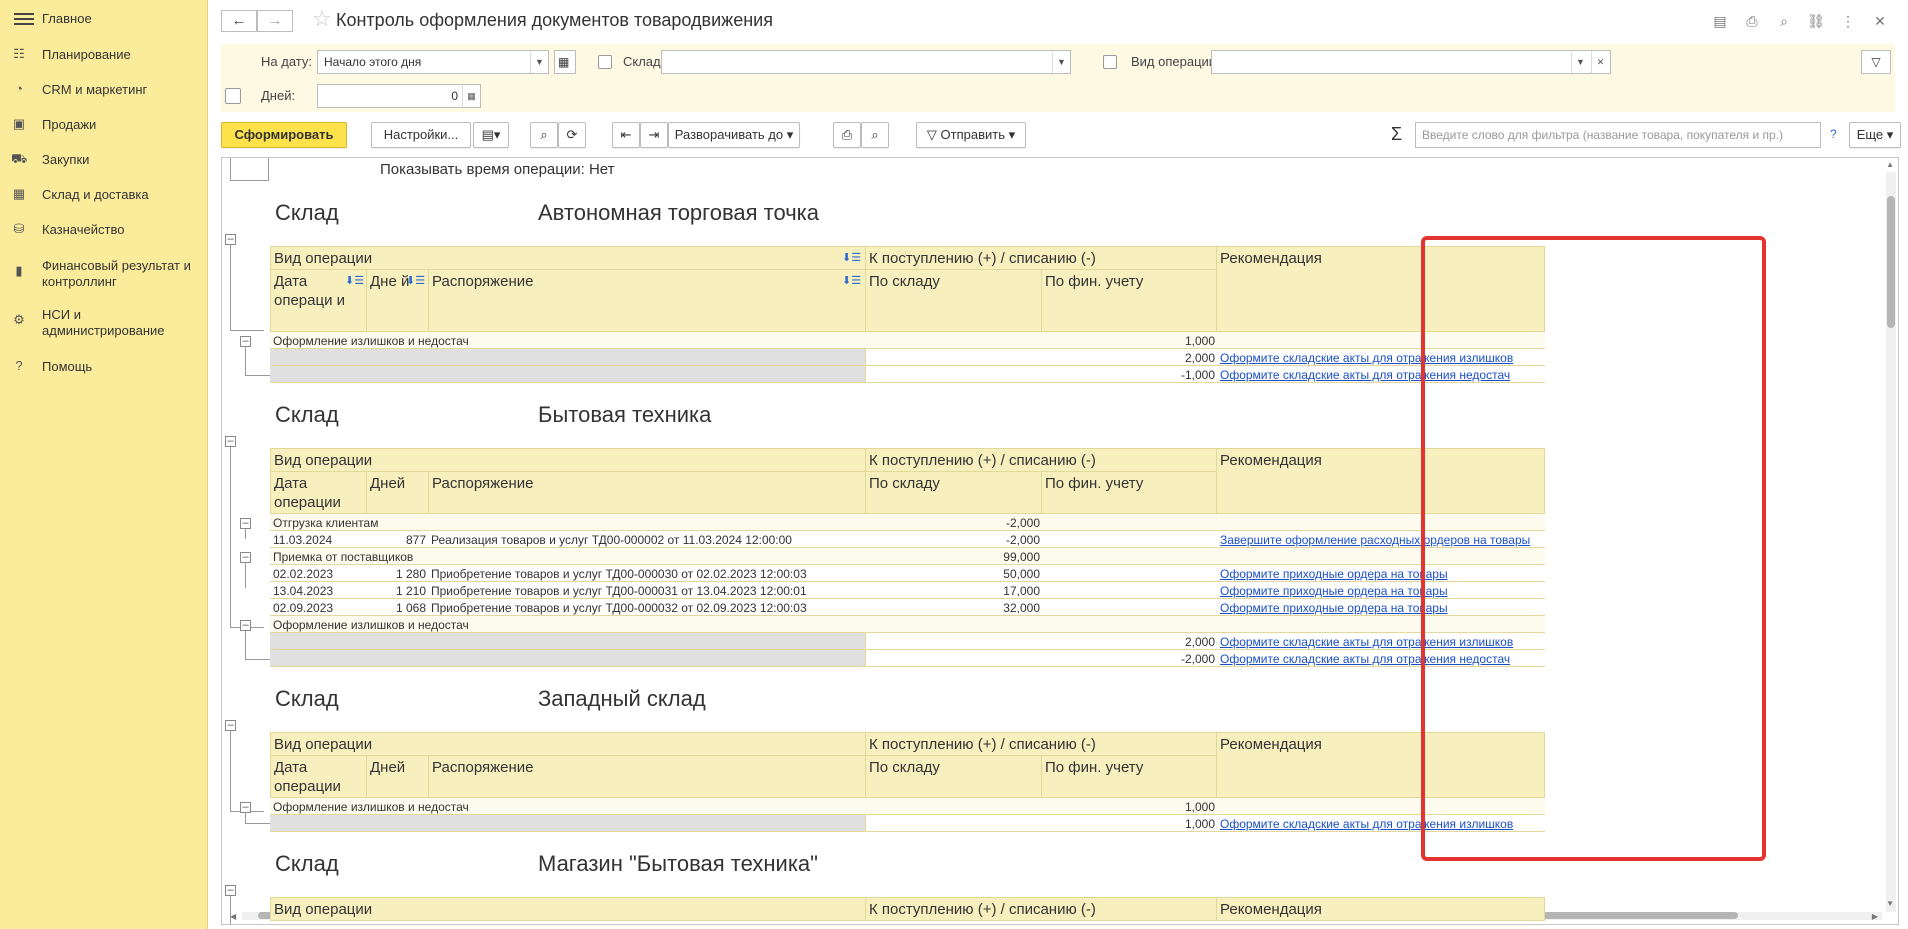 This screenshot has height=929, width=1908. What do you see at coordinates (1720, 21) in the screenshot?
I see `save-icon: ▤` at bounding box center [1720, 21].